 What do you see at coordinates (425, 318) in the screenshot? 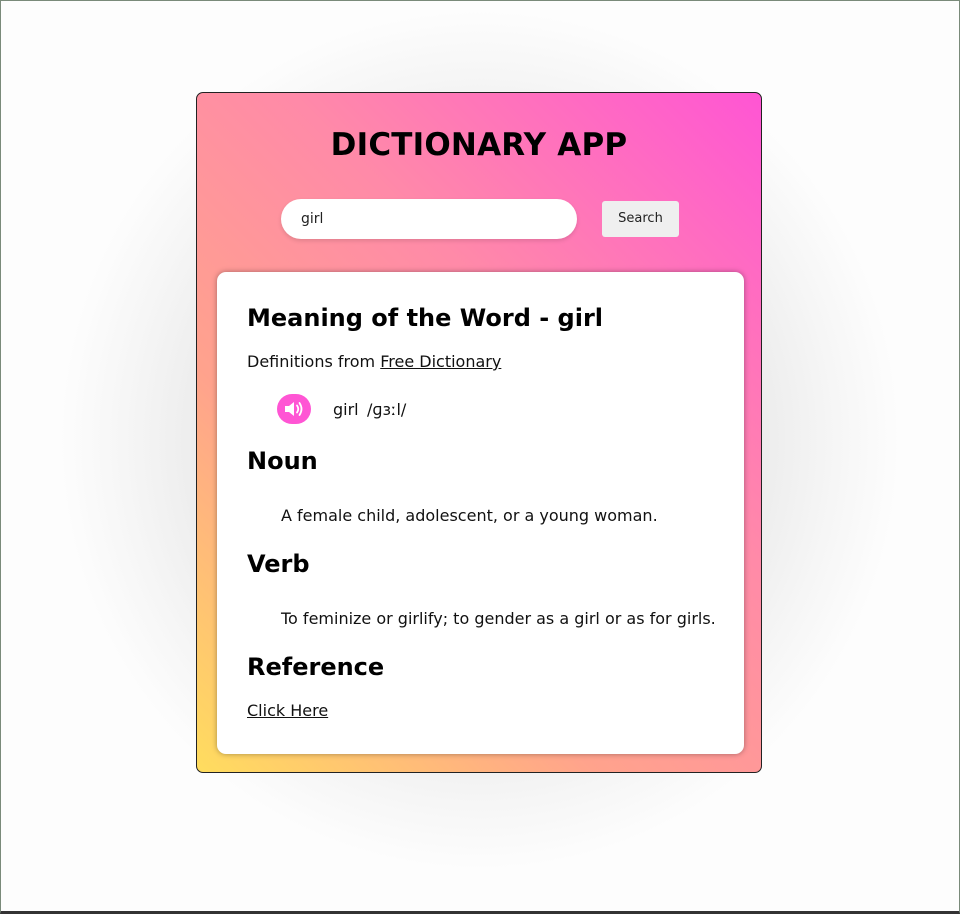
I see `meaning-heading: Meaning of the Word - girl` at bounding box center [425, 318].